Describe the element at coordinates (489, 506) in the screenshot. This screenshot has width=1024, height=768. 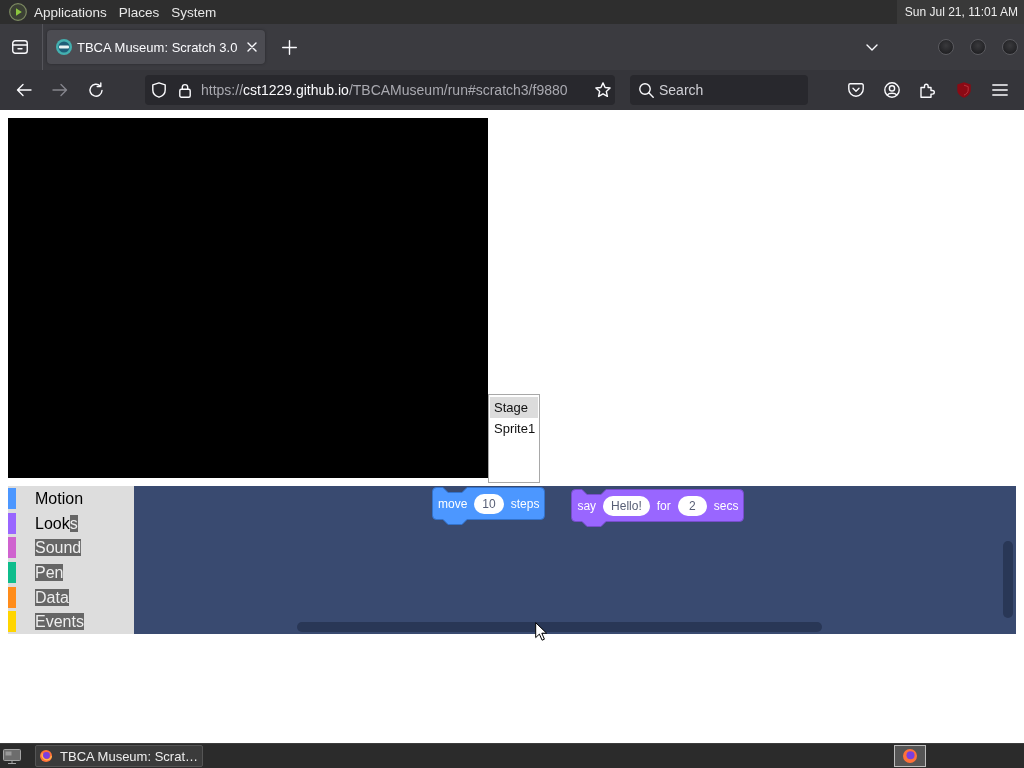
I see `motion-block: move 10 steps` at that location.